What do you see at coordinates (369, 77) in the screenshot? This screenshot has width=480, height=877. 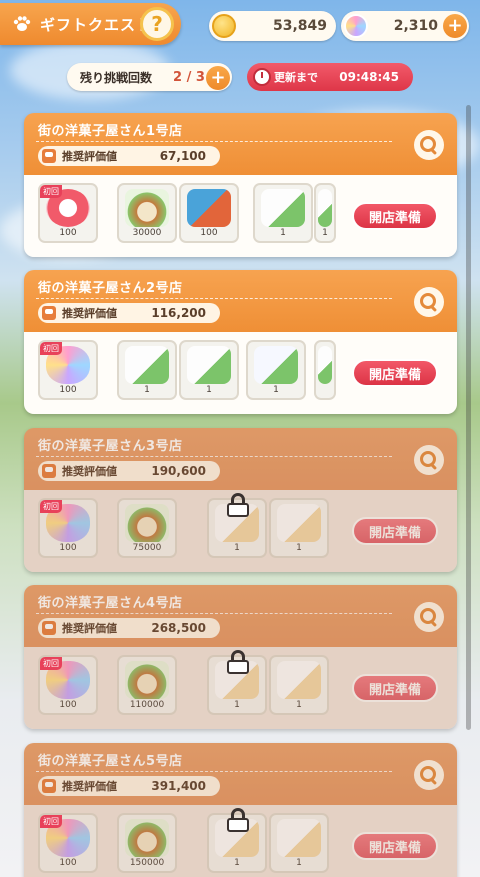 I see `refresh-time: 09:48:45` at bounding box center [369, 77].